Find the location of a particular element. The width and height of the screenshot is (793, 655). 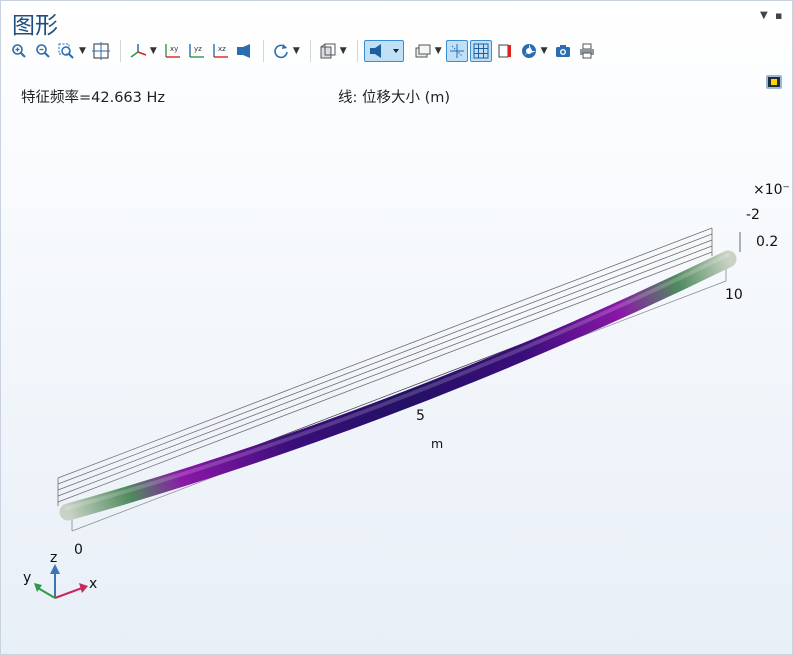

triad-z-label: z is located at coordinates (54, 558).